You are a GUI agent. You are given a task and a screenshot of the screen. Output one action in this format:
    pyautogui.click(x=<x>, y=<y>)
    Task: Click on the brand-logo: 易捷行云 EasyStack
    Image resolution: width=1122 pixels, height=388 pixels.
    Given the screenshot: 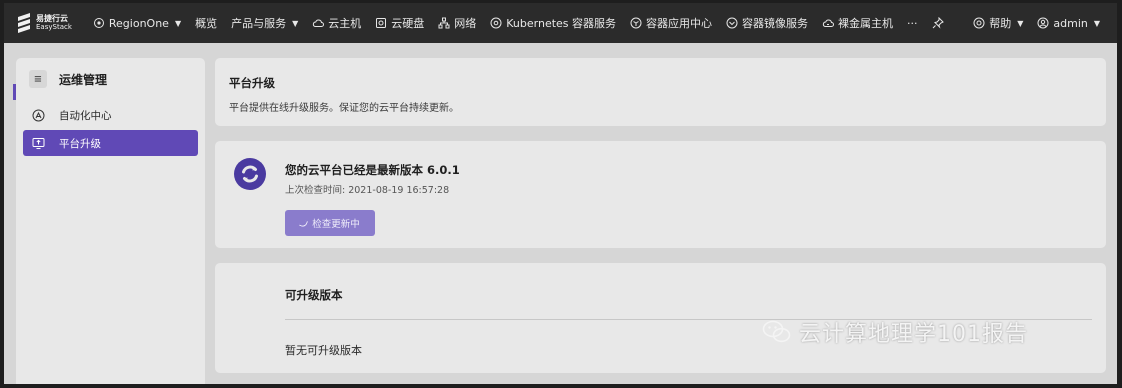 What is the action you would take?
    pyautogui.click(x=45, y=23)
    